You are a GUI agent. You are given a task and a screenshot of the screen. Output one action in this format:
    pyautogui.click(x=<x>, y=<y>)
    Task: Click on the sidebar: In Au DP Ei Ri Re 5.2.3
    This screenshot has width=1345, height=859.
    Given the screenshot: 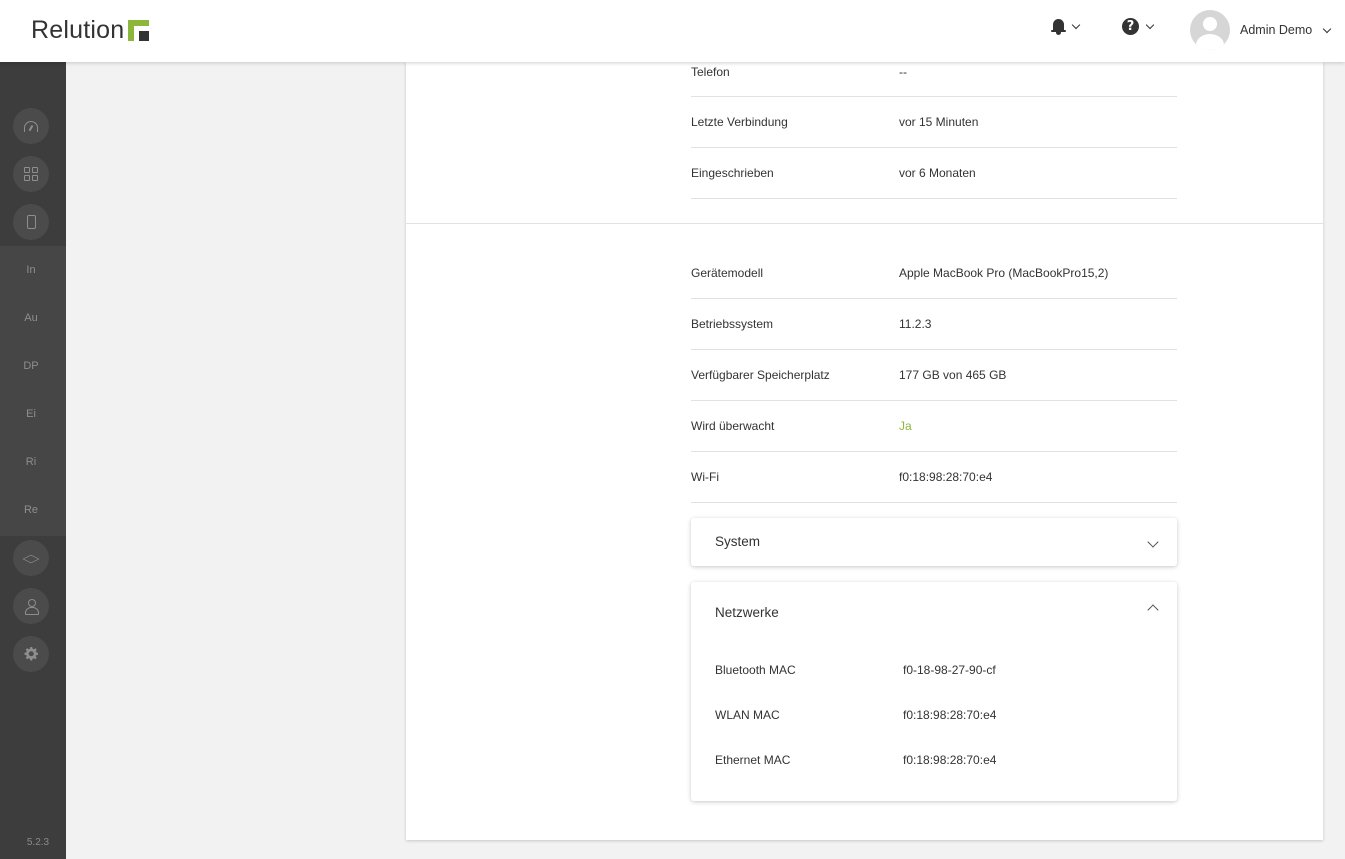 What is the action you would take?
    pyautogui.click(x=33, y=460)
    